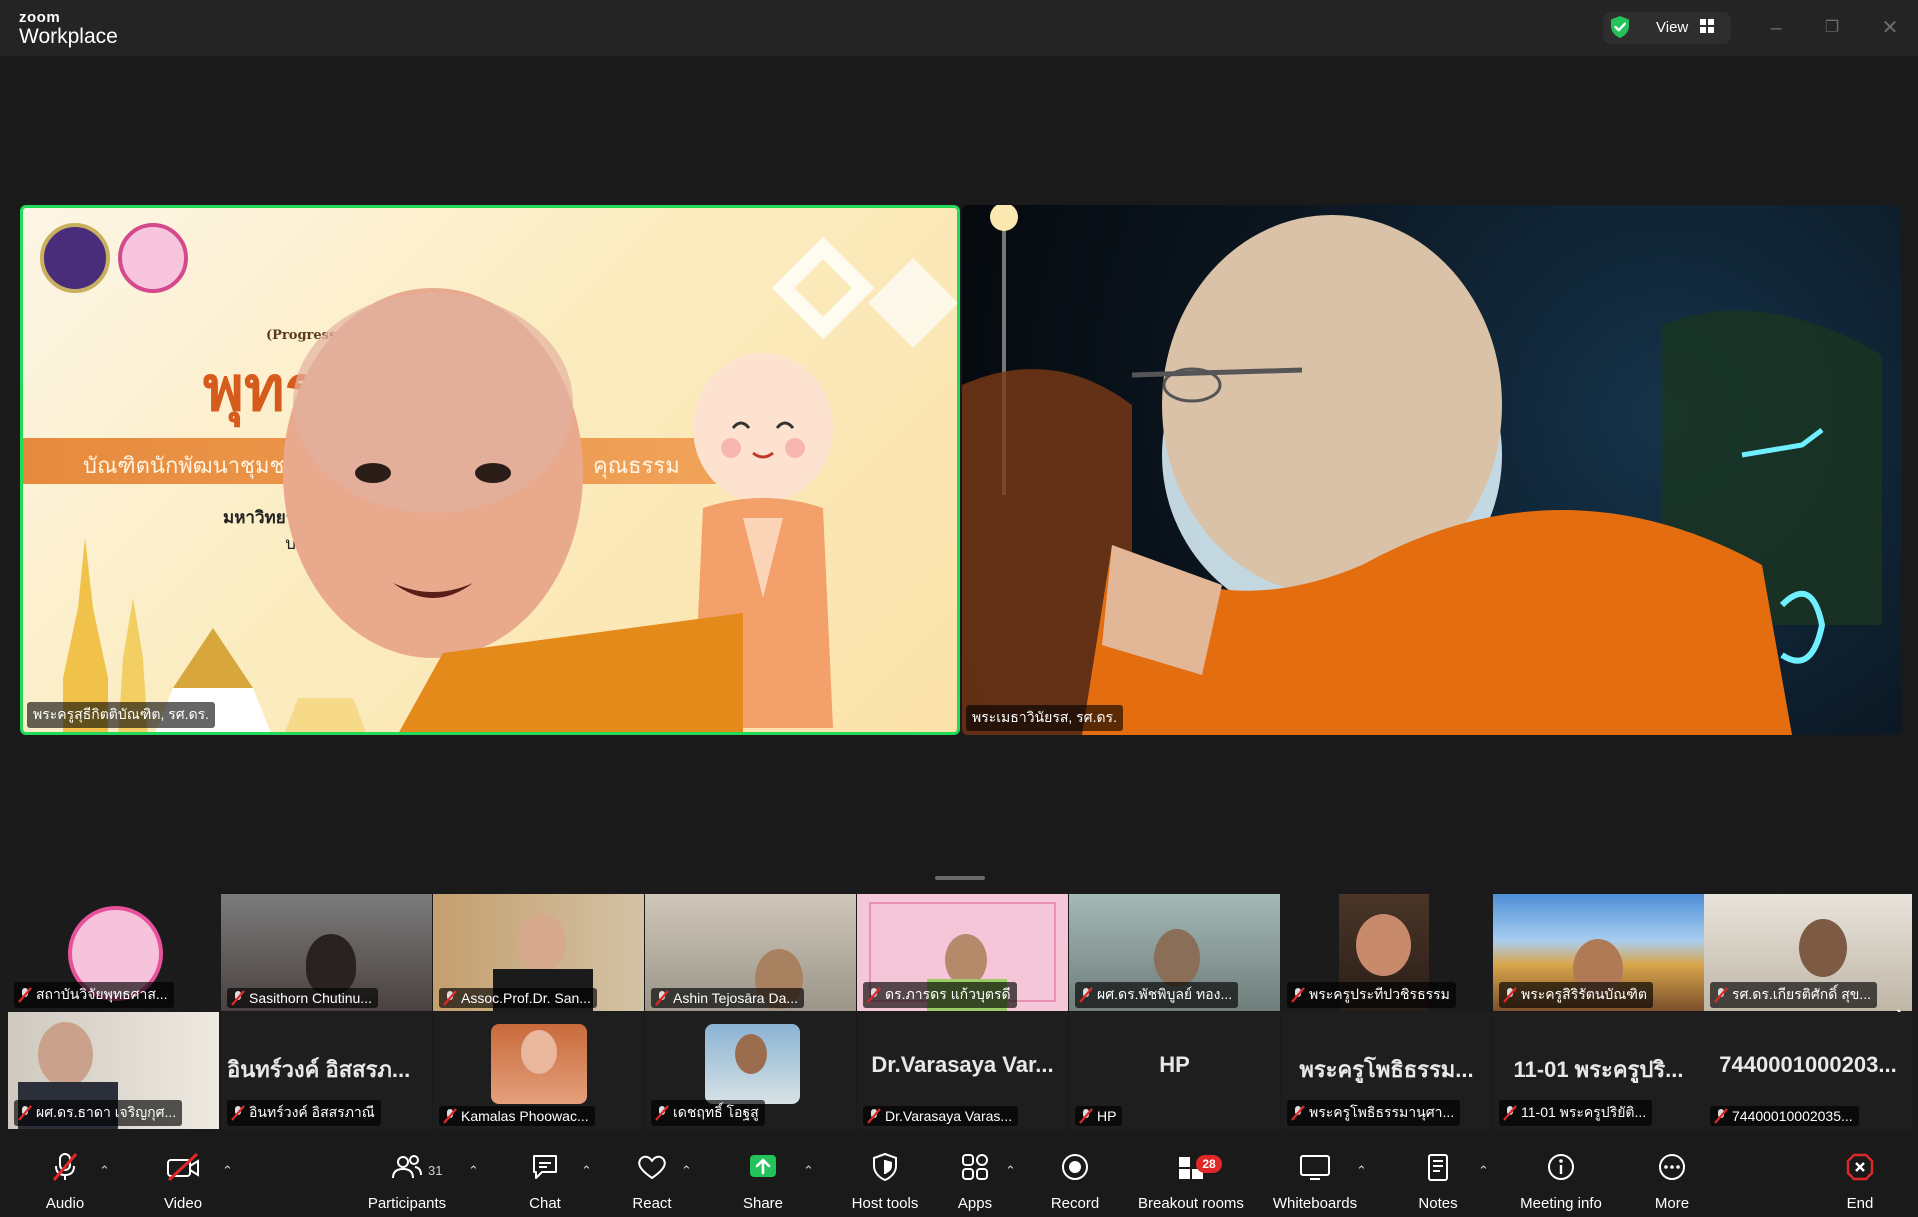 The width and height of the screenshot is (1918, 1217). Describe the element at coordinates (948, 994) in the screenshot. I see `thumbnail-name: ดร.ภารดร แก้วบุตรดี` at that location.